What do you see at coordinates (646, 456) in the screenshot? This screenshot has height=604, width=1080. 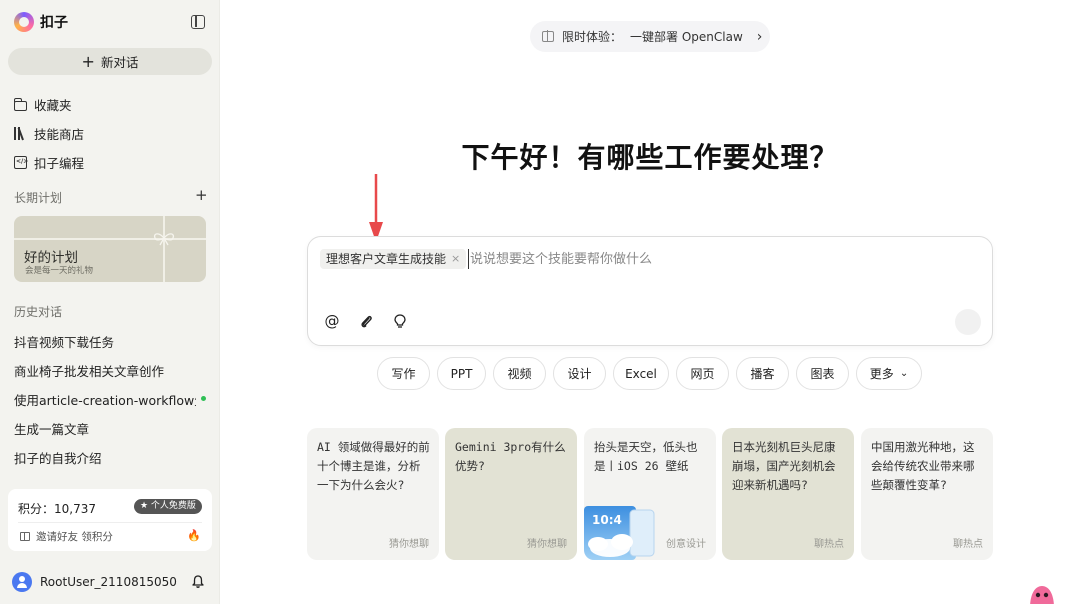 I see `card-text: 抬头是天空，低头也是丨iOS 26 壁纸` at bounding box center [646, 456].